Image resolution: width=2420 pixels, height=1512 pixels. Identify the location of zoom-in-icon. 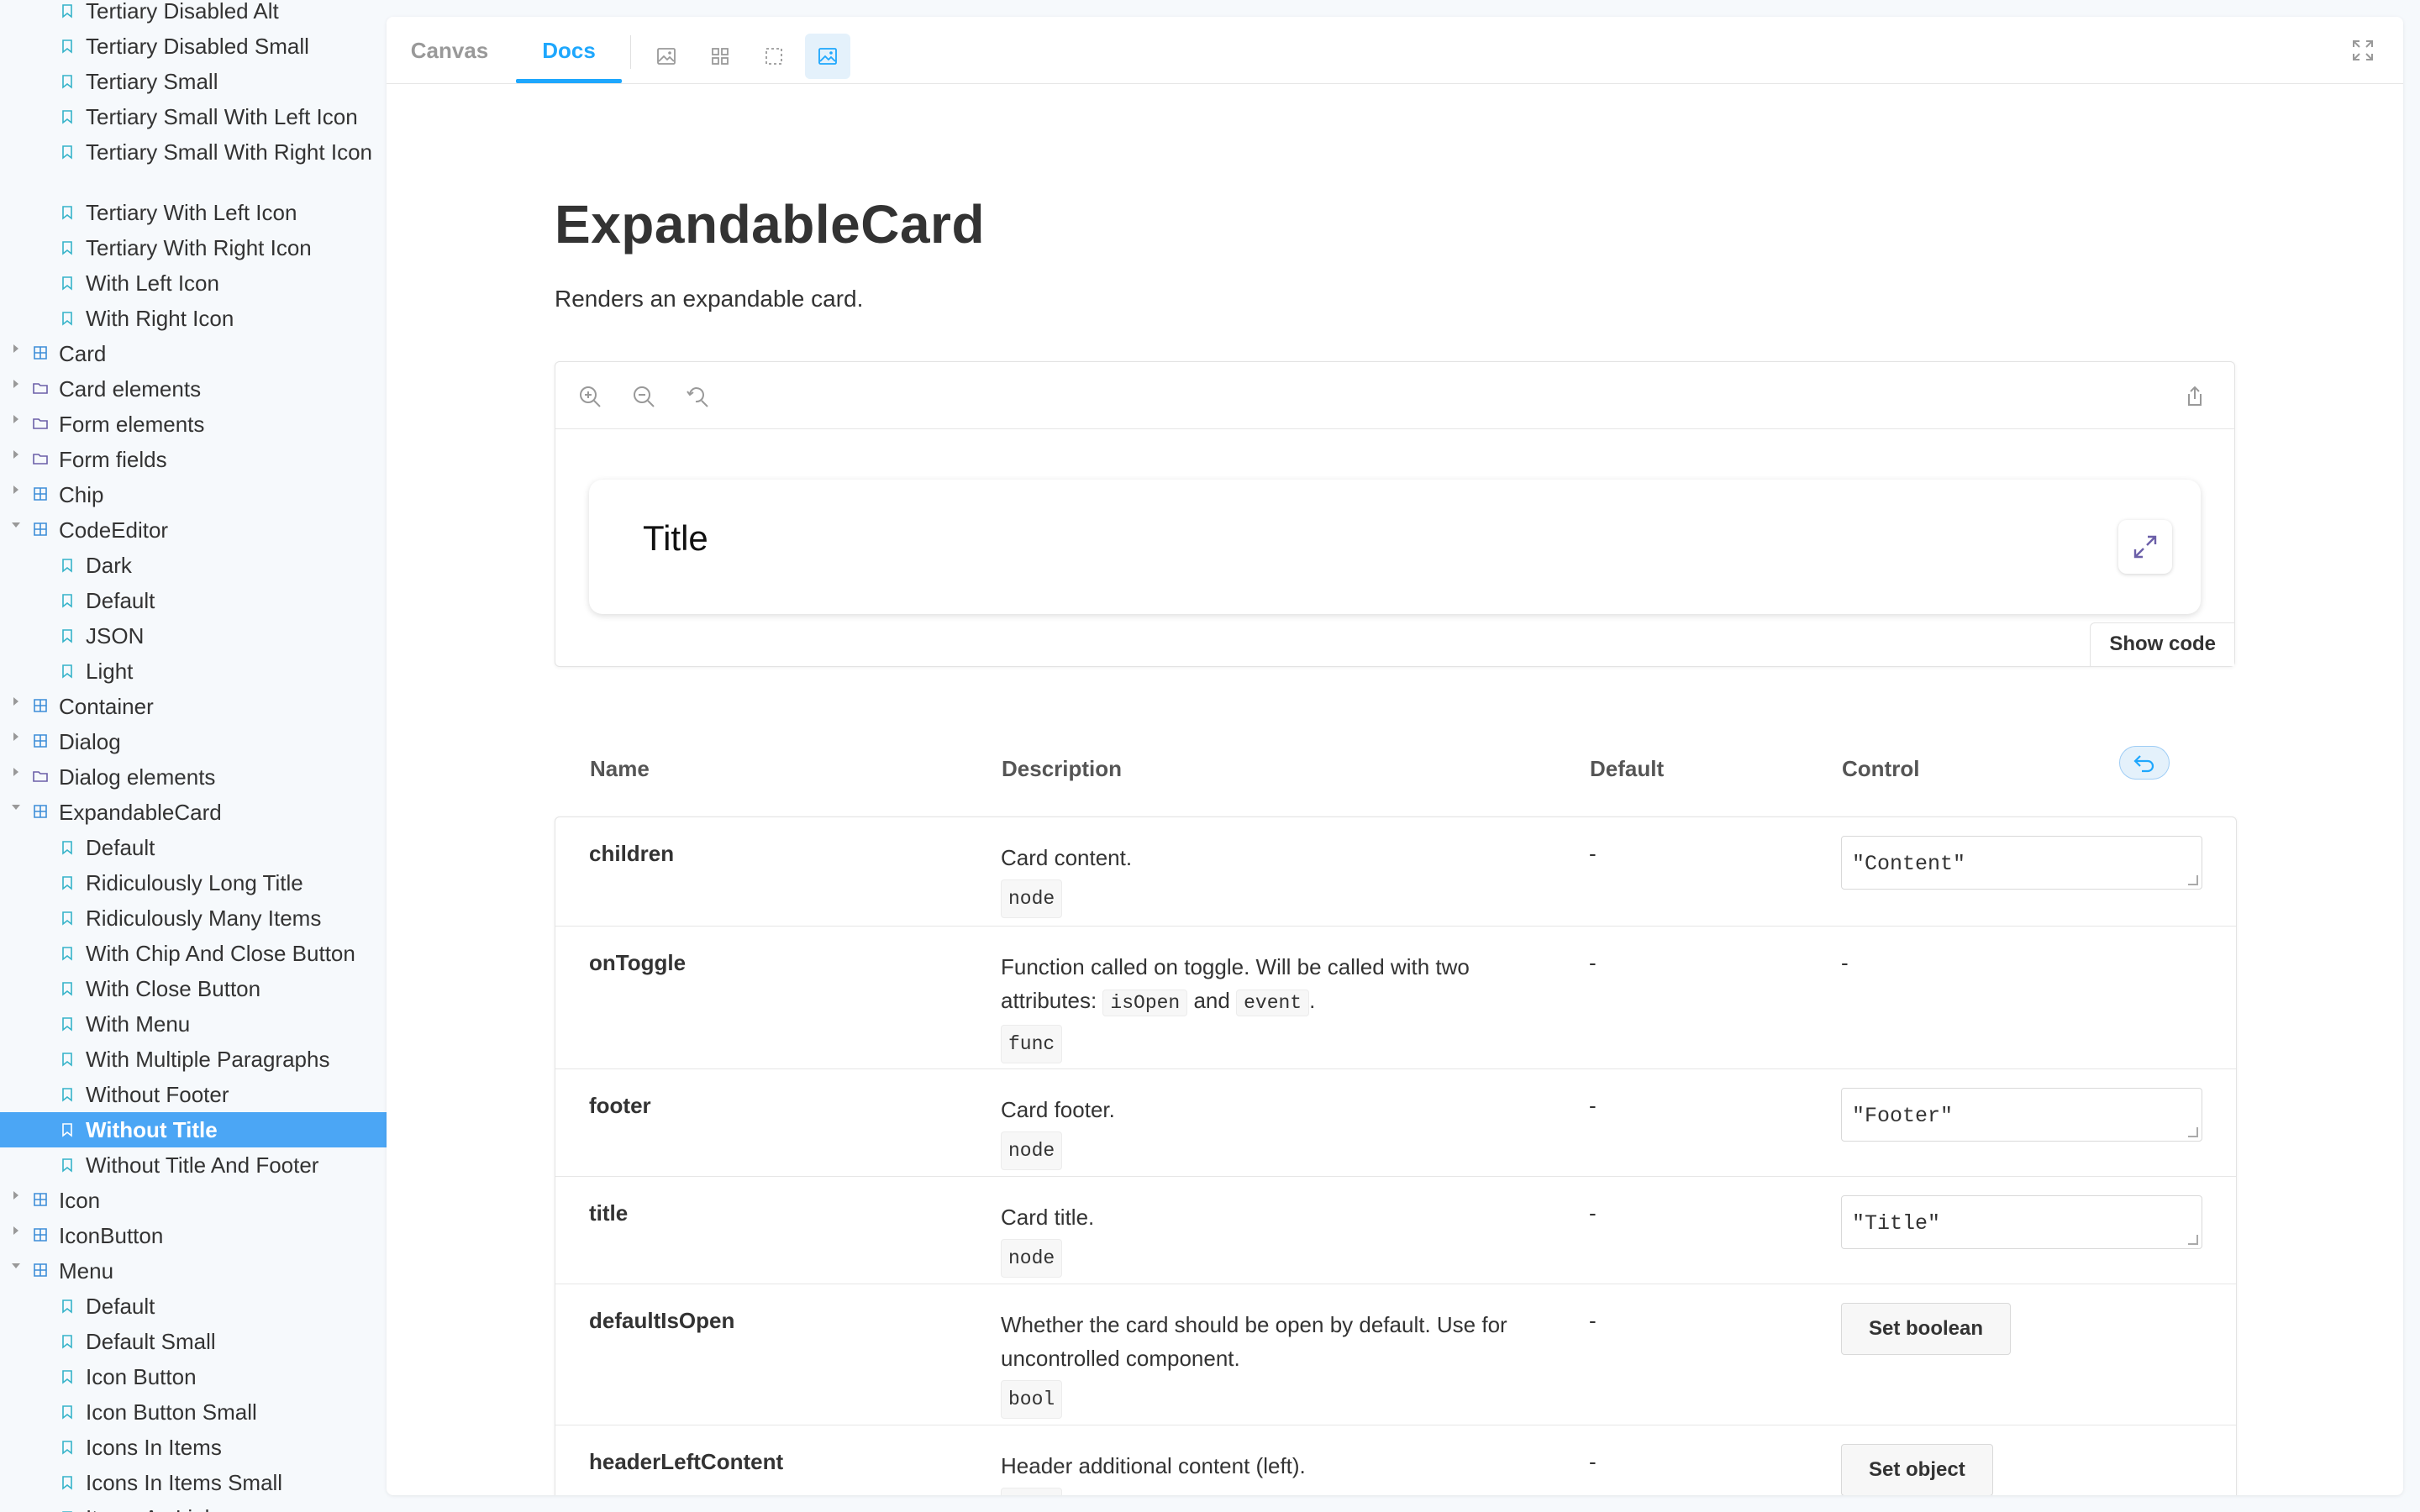
(589, 396).